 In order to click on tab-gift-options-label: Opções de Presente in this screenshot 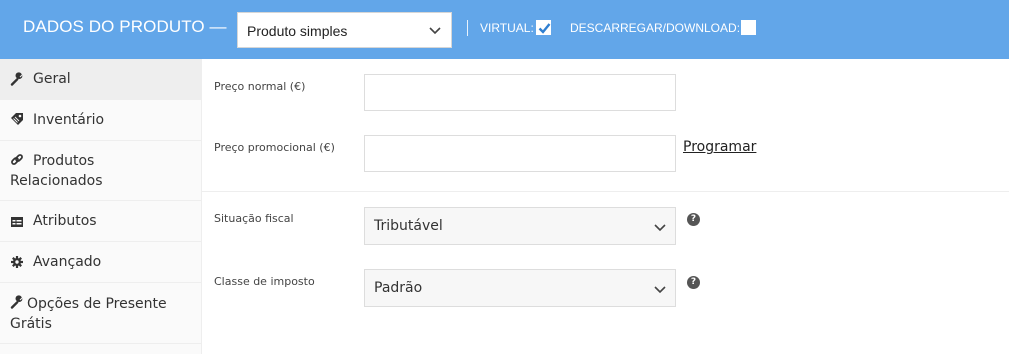, I will do `click(97, 304)`.